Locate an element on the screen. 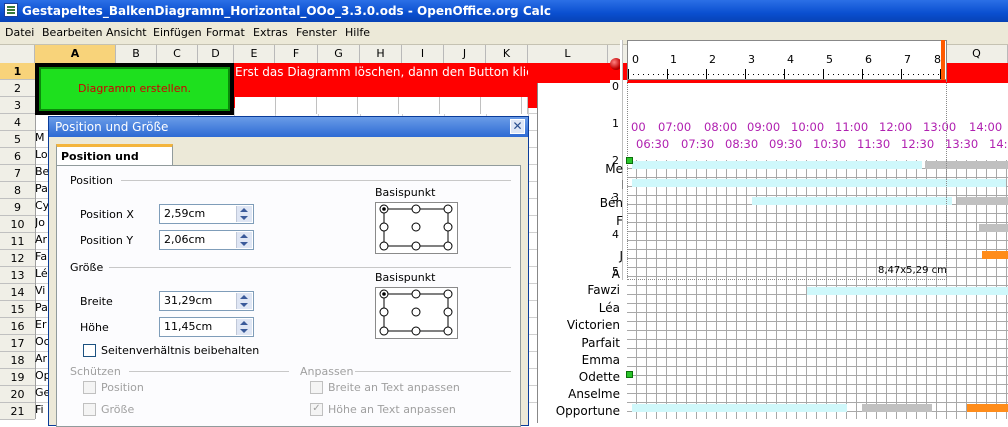 The width and height of the screenshot is (1008, 427). row-header-8: 8 is located at coordinates (17, 190).